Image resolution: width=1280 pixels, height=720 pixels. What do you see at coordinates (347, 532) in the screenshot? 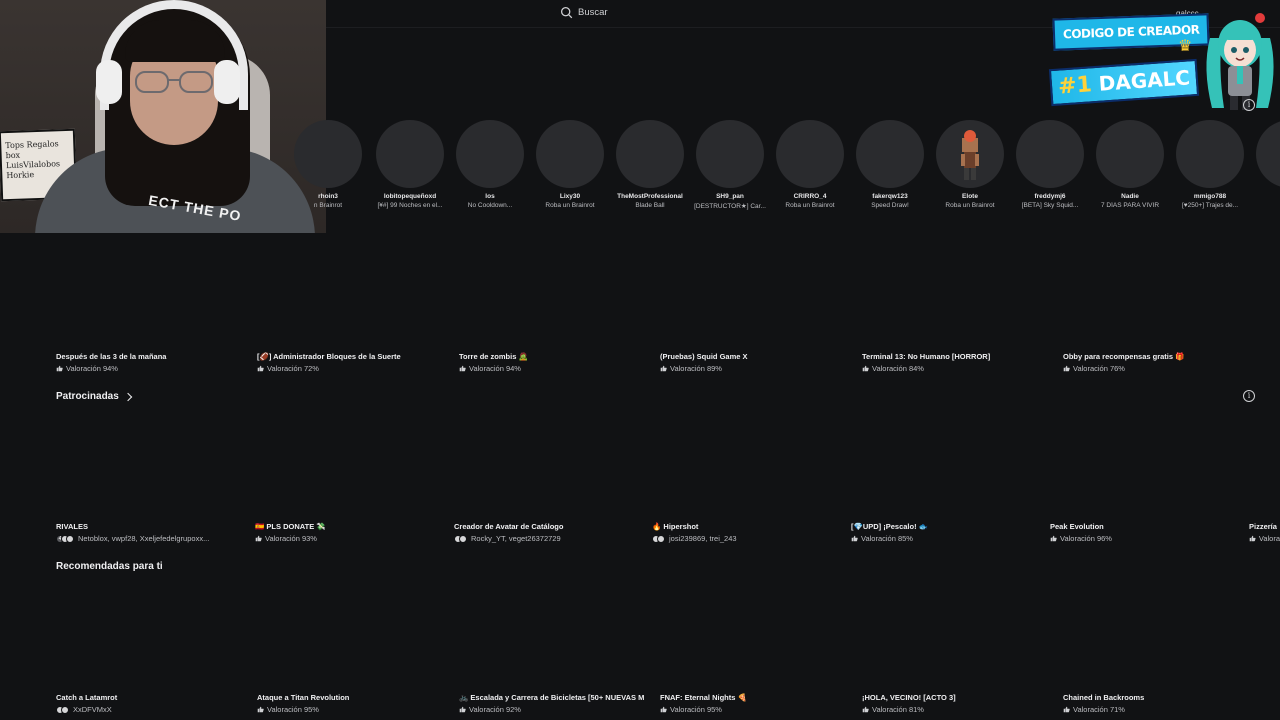
I see `sponsored-game-card: 🇪🇸 PLS DONATE 💸 Valoración 93%` at bounding box center [347, 532].